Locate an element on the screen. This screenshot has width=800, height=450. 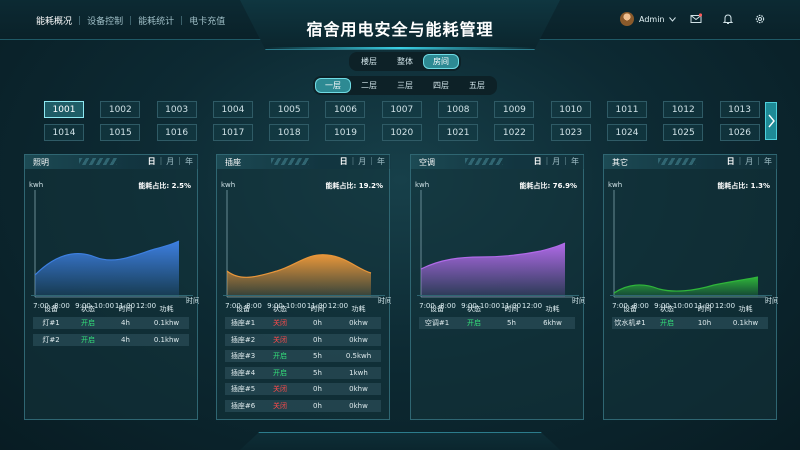
tab-floor-4: 四层 is located at coordinates (441, 85).